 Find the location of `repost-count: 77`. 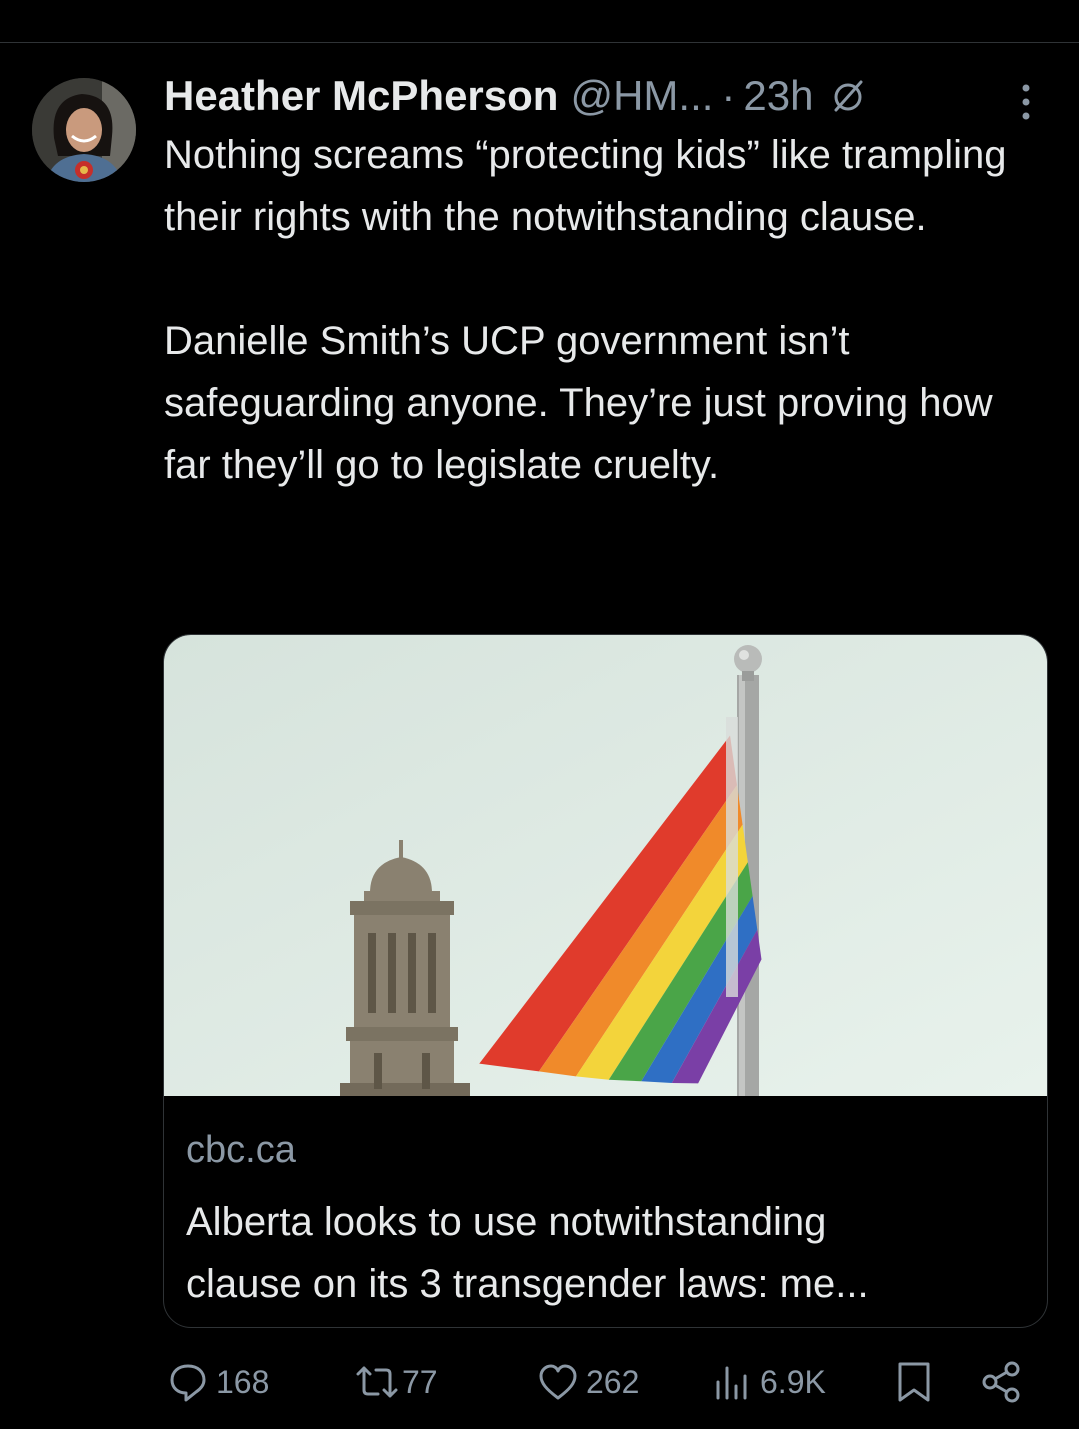

repost-count: 77 is located at coordinates (420, 1381).